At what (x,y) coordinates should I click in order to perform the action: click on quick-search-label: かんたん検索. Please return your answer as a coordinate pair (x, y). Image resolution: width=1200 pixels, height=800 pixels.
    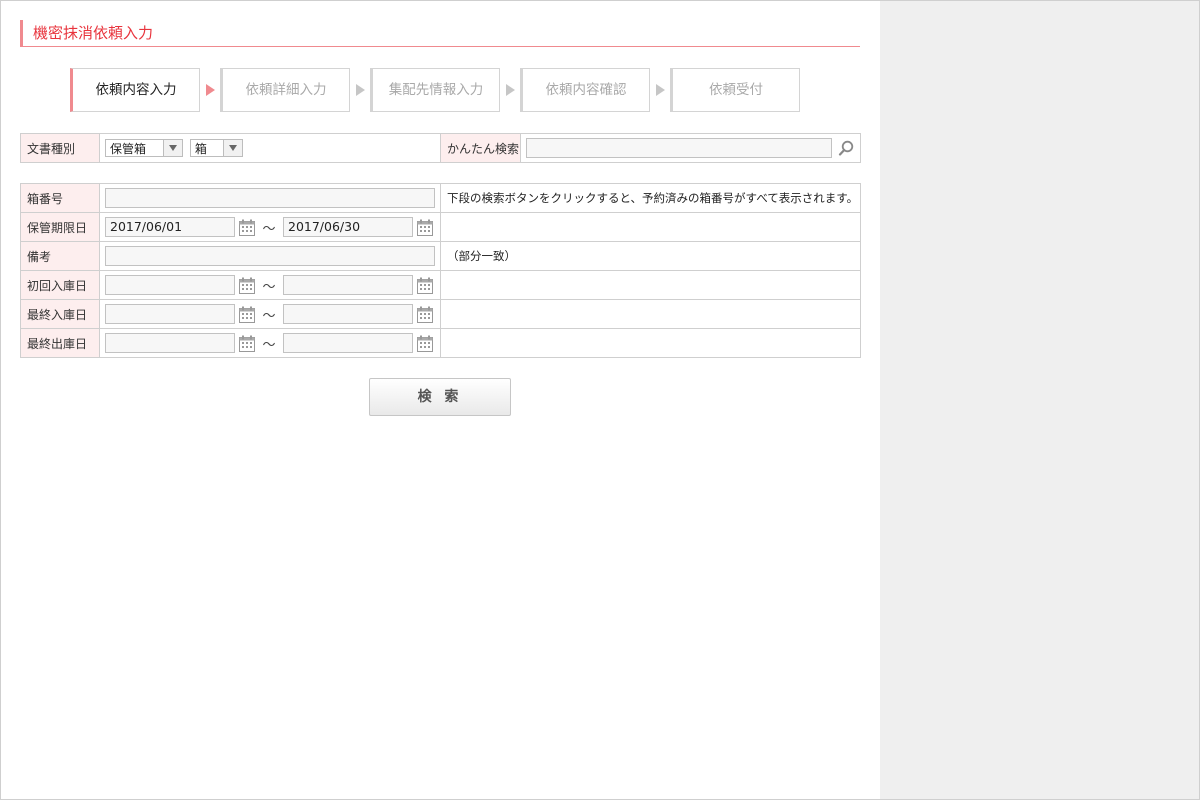
    Looking at the image, I should click on (480, 148).